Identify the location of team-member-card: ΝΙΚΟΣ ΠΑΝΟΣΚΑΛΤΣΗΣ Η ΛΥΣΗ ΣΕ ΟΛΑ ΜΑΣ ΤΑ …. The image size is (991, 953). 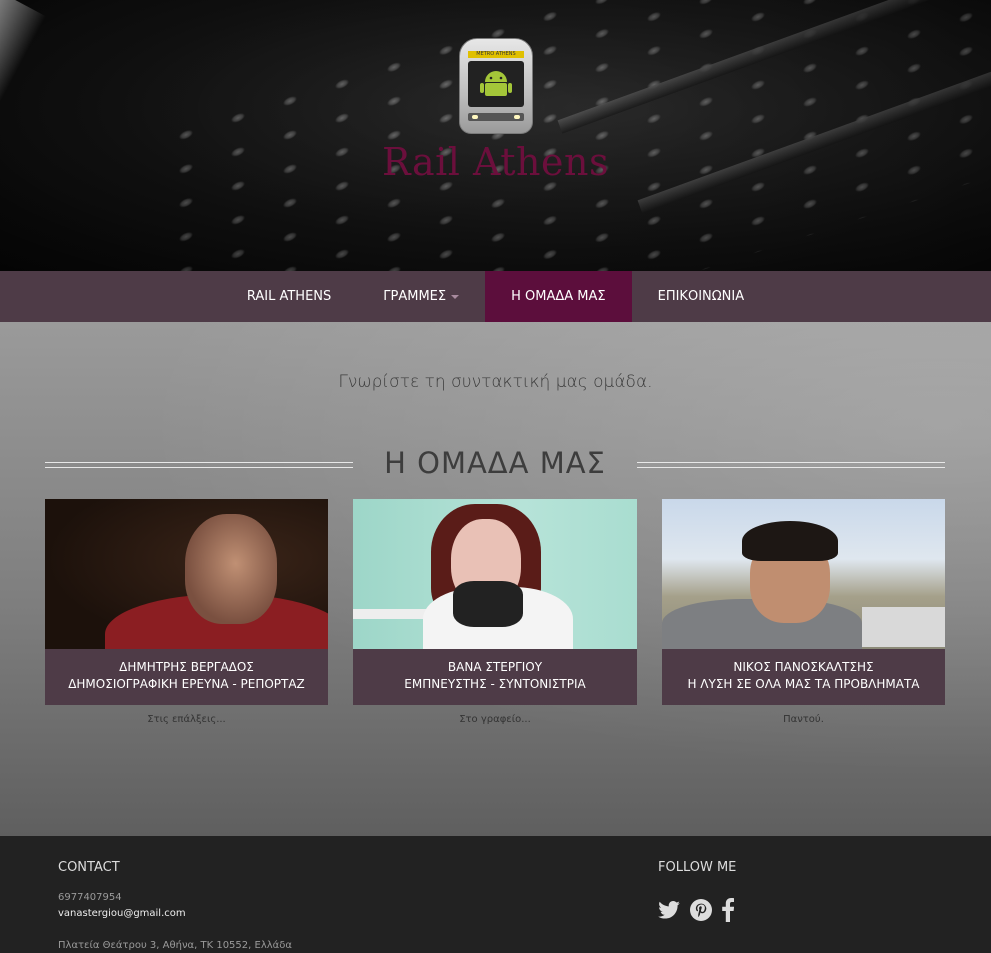
(803, 612).